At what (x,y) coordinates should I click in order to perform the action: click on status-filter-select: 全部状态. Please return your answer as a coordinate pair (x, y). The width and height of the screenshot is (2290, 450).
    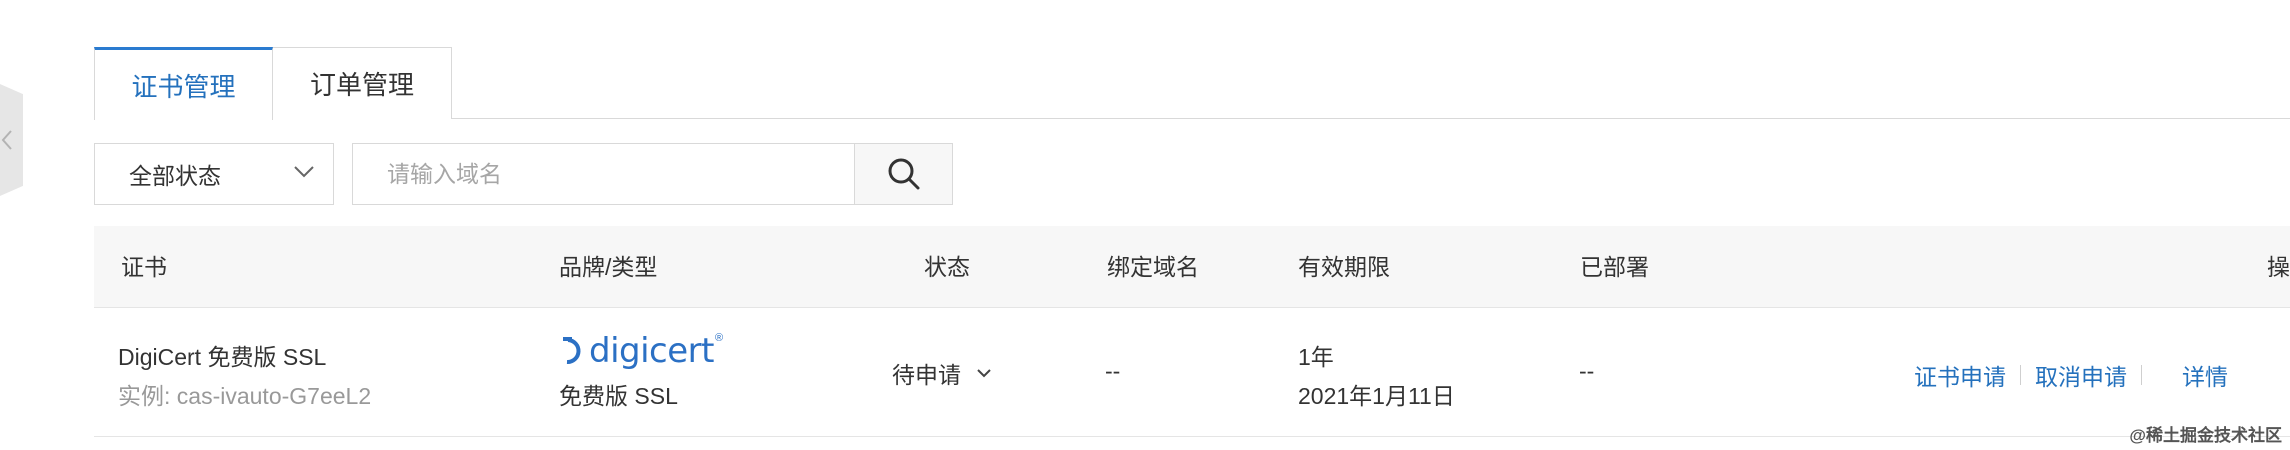
    Looking at the image, I should click on (214, 174).